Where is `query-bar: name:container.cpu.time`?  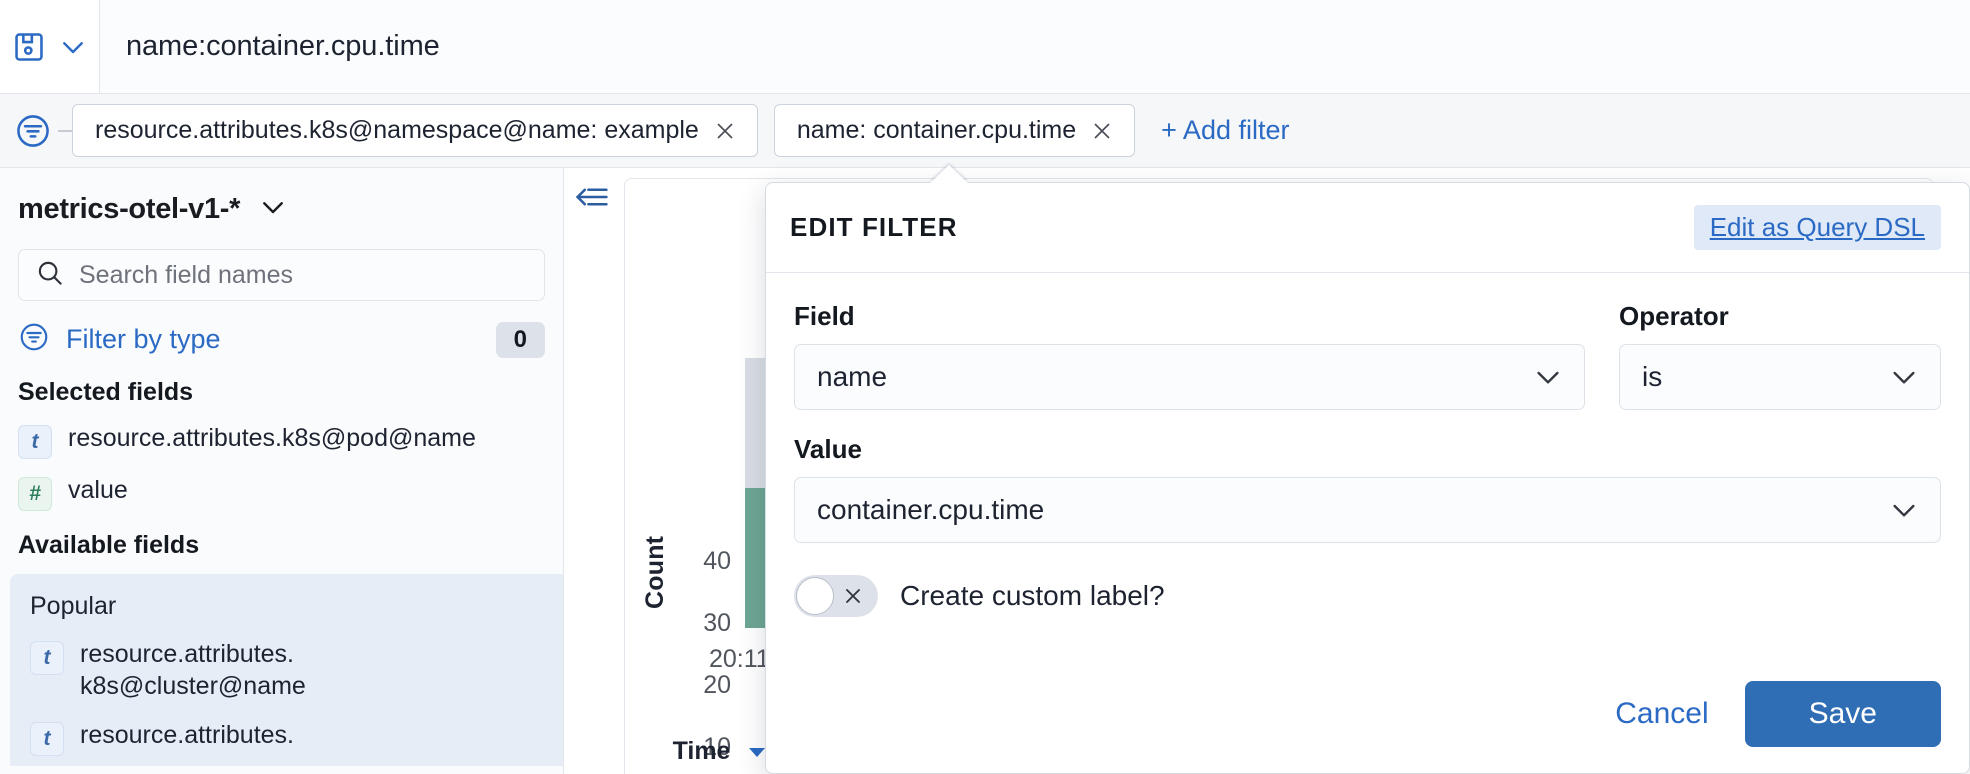 query-bar: name:container.cpu.time is located at coordinates (985, 47).